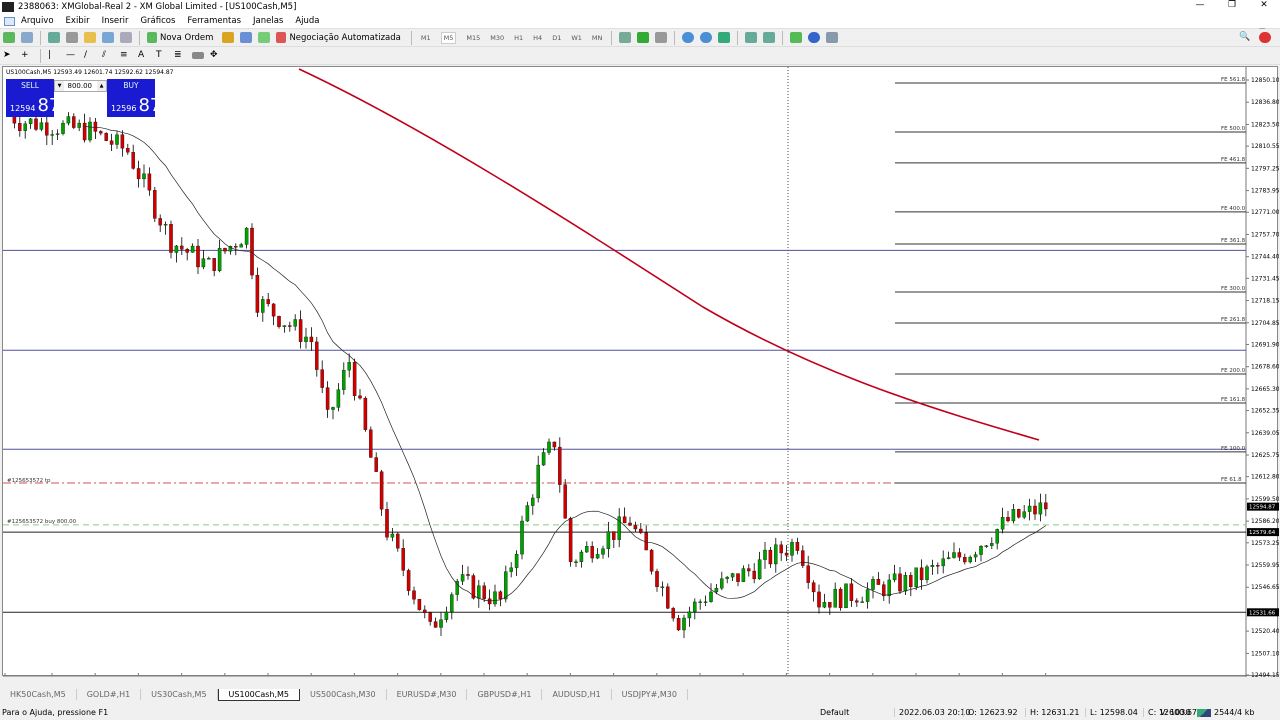 The image size is (1280, 720). I want to click on menu-ajuda: Ajuda, so click(307, 21).